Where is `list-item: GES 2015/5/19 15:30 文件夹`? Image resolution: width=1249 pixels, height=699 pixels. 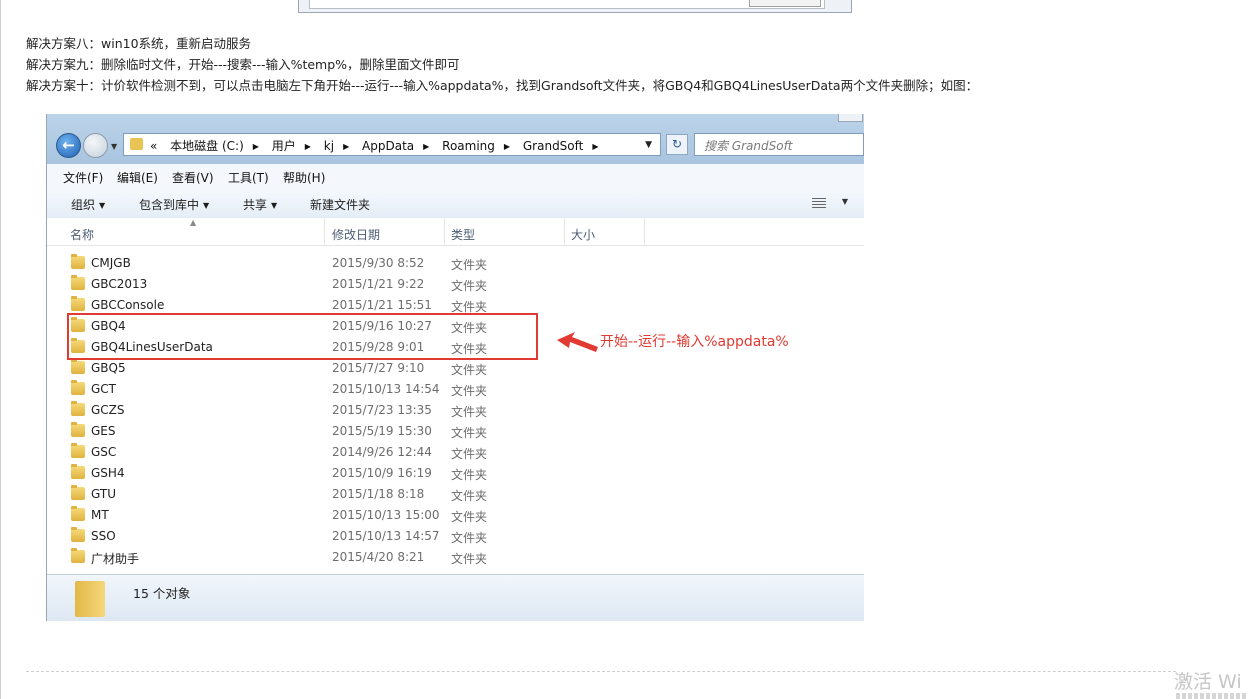
list-item: GES 2015/5/19 15:30 文件夹 is located at coordinates (455, 431).